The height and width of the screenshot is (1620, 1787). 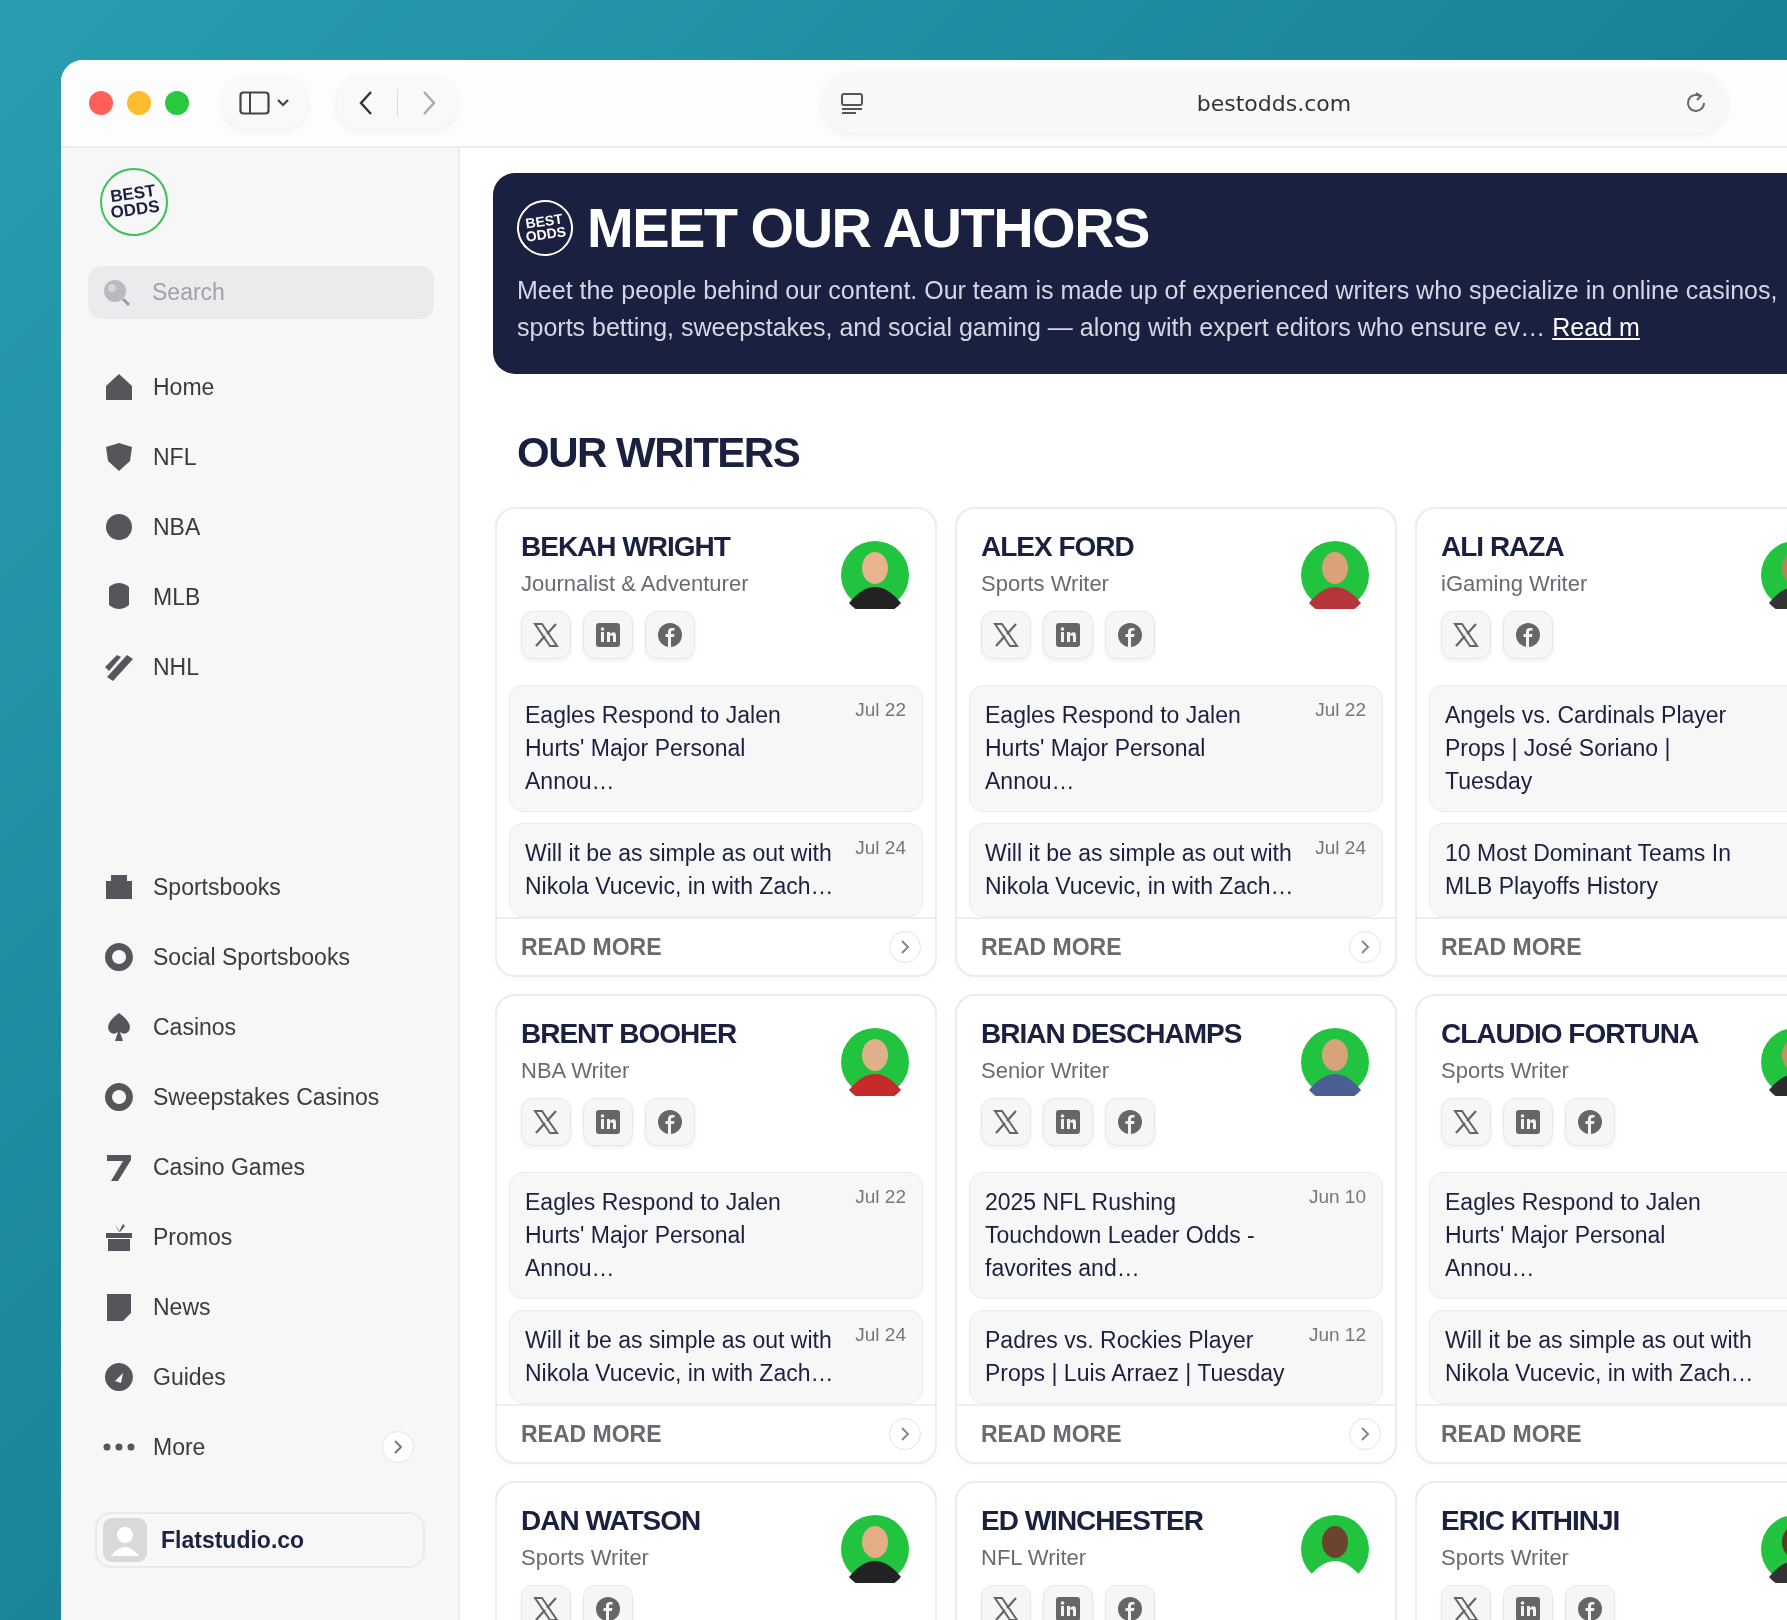 What do you see at coordinates (1505, 1558) in the screenshot?
I see `writer-role: Sports Writer` at bounding box center [1505, 1558].